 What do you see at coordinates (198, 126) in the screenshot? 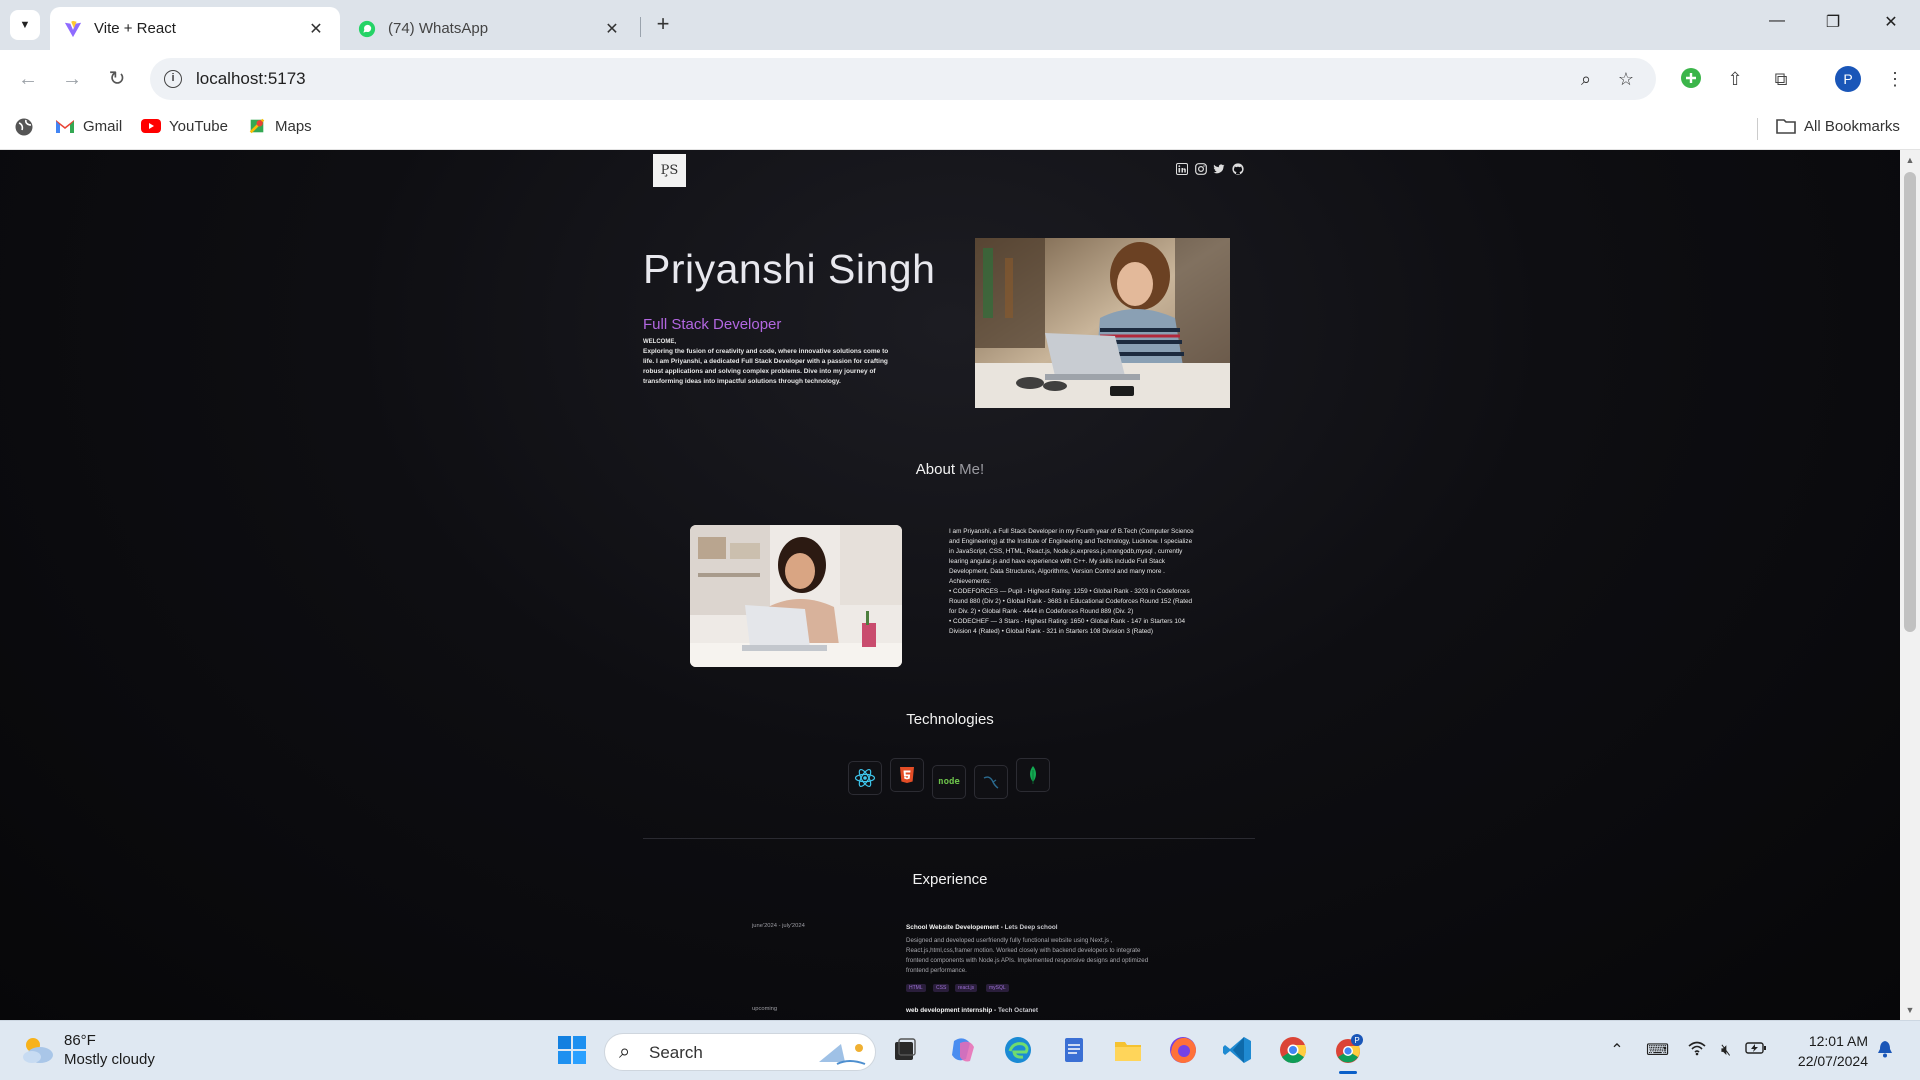
I see `bookmark-label: YouTube` at bounding box center [198, 126].